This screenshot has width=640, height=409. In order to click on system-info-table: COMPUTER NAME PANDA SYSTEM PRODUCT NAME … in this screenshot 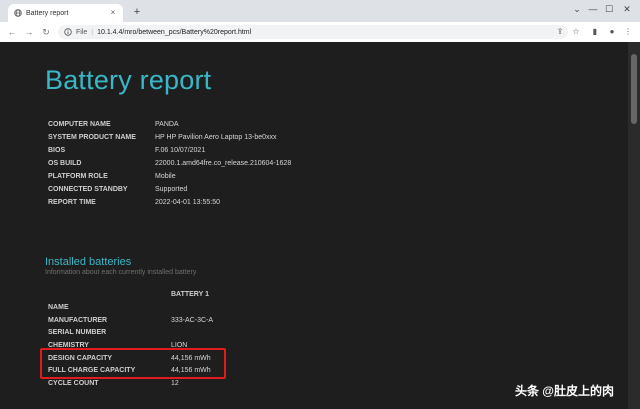, I will do `click(169, 163)`.